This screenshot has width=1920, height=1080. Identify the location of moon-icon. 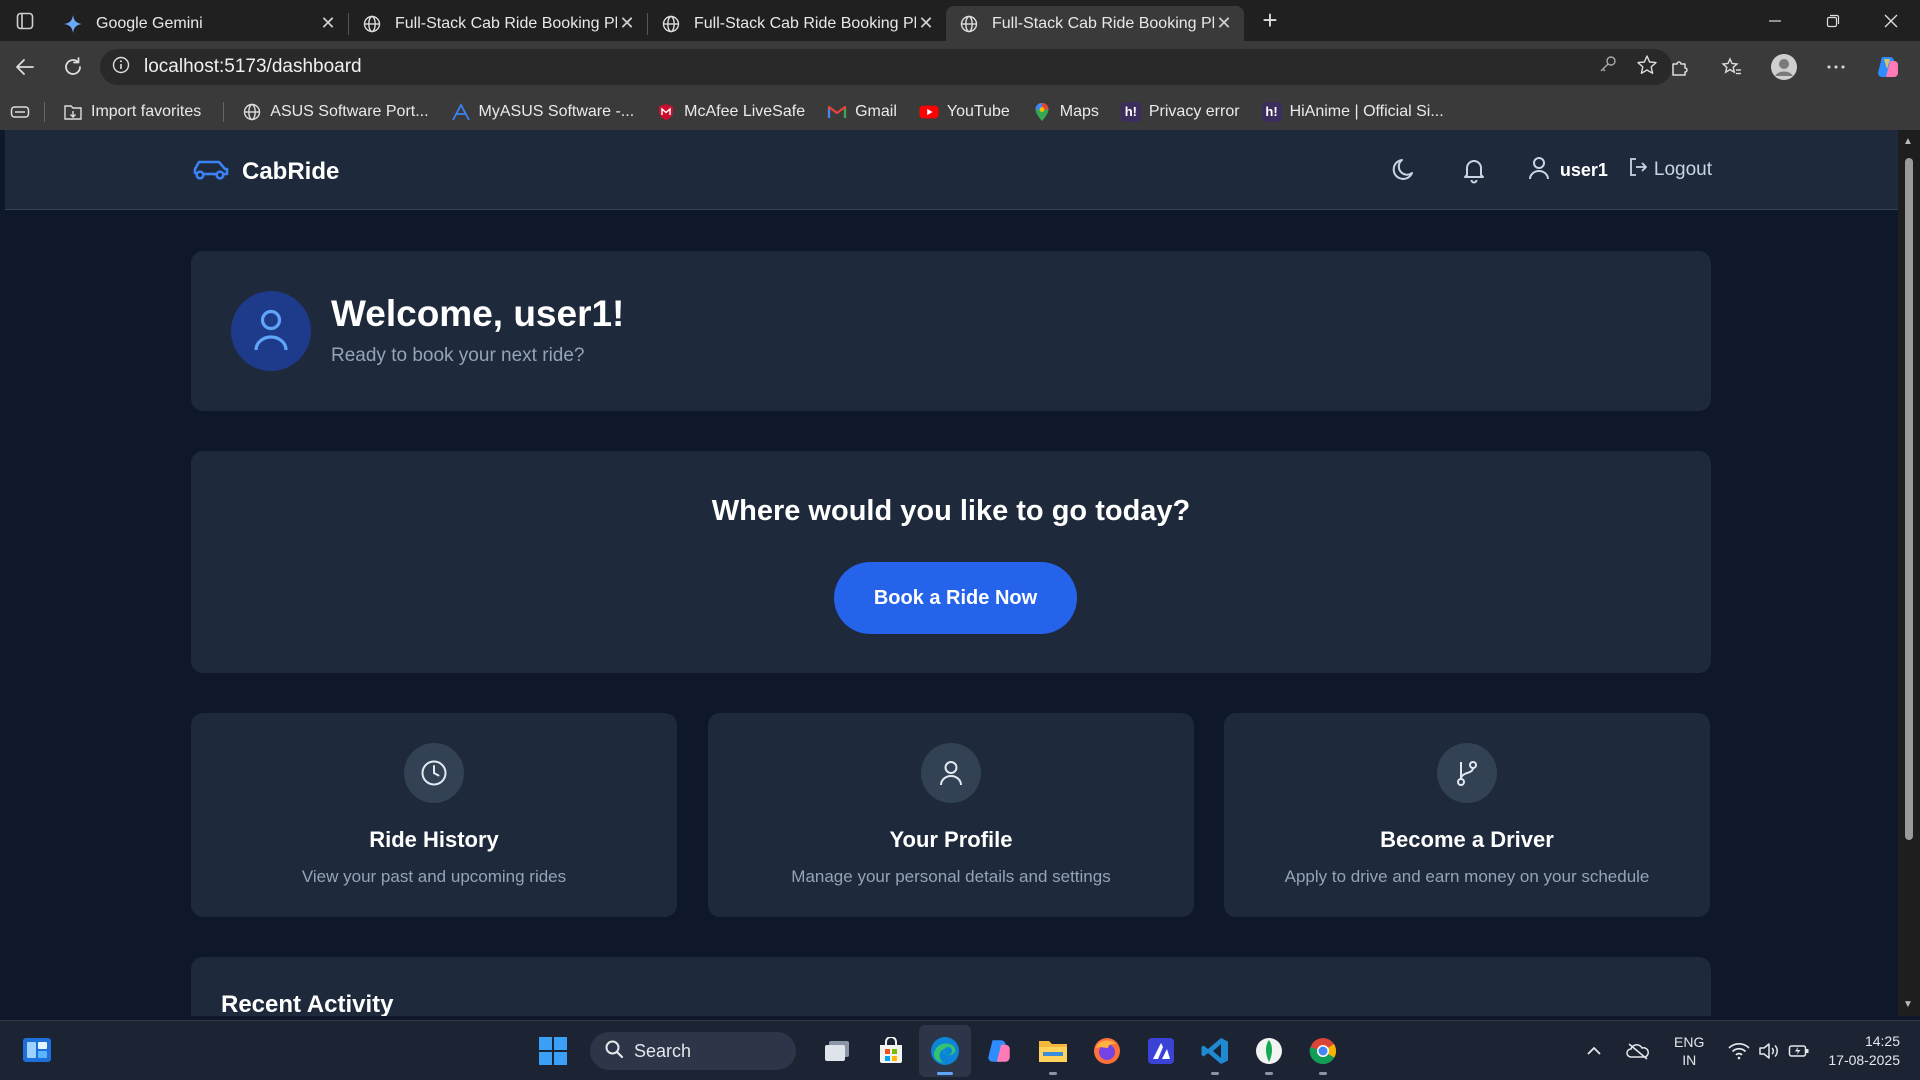
(1404, 170).